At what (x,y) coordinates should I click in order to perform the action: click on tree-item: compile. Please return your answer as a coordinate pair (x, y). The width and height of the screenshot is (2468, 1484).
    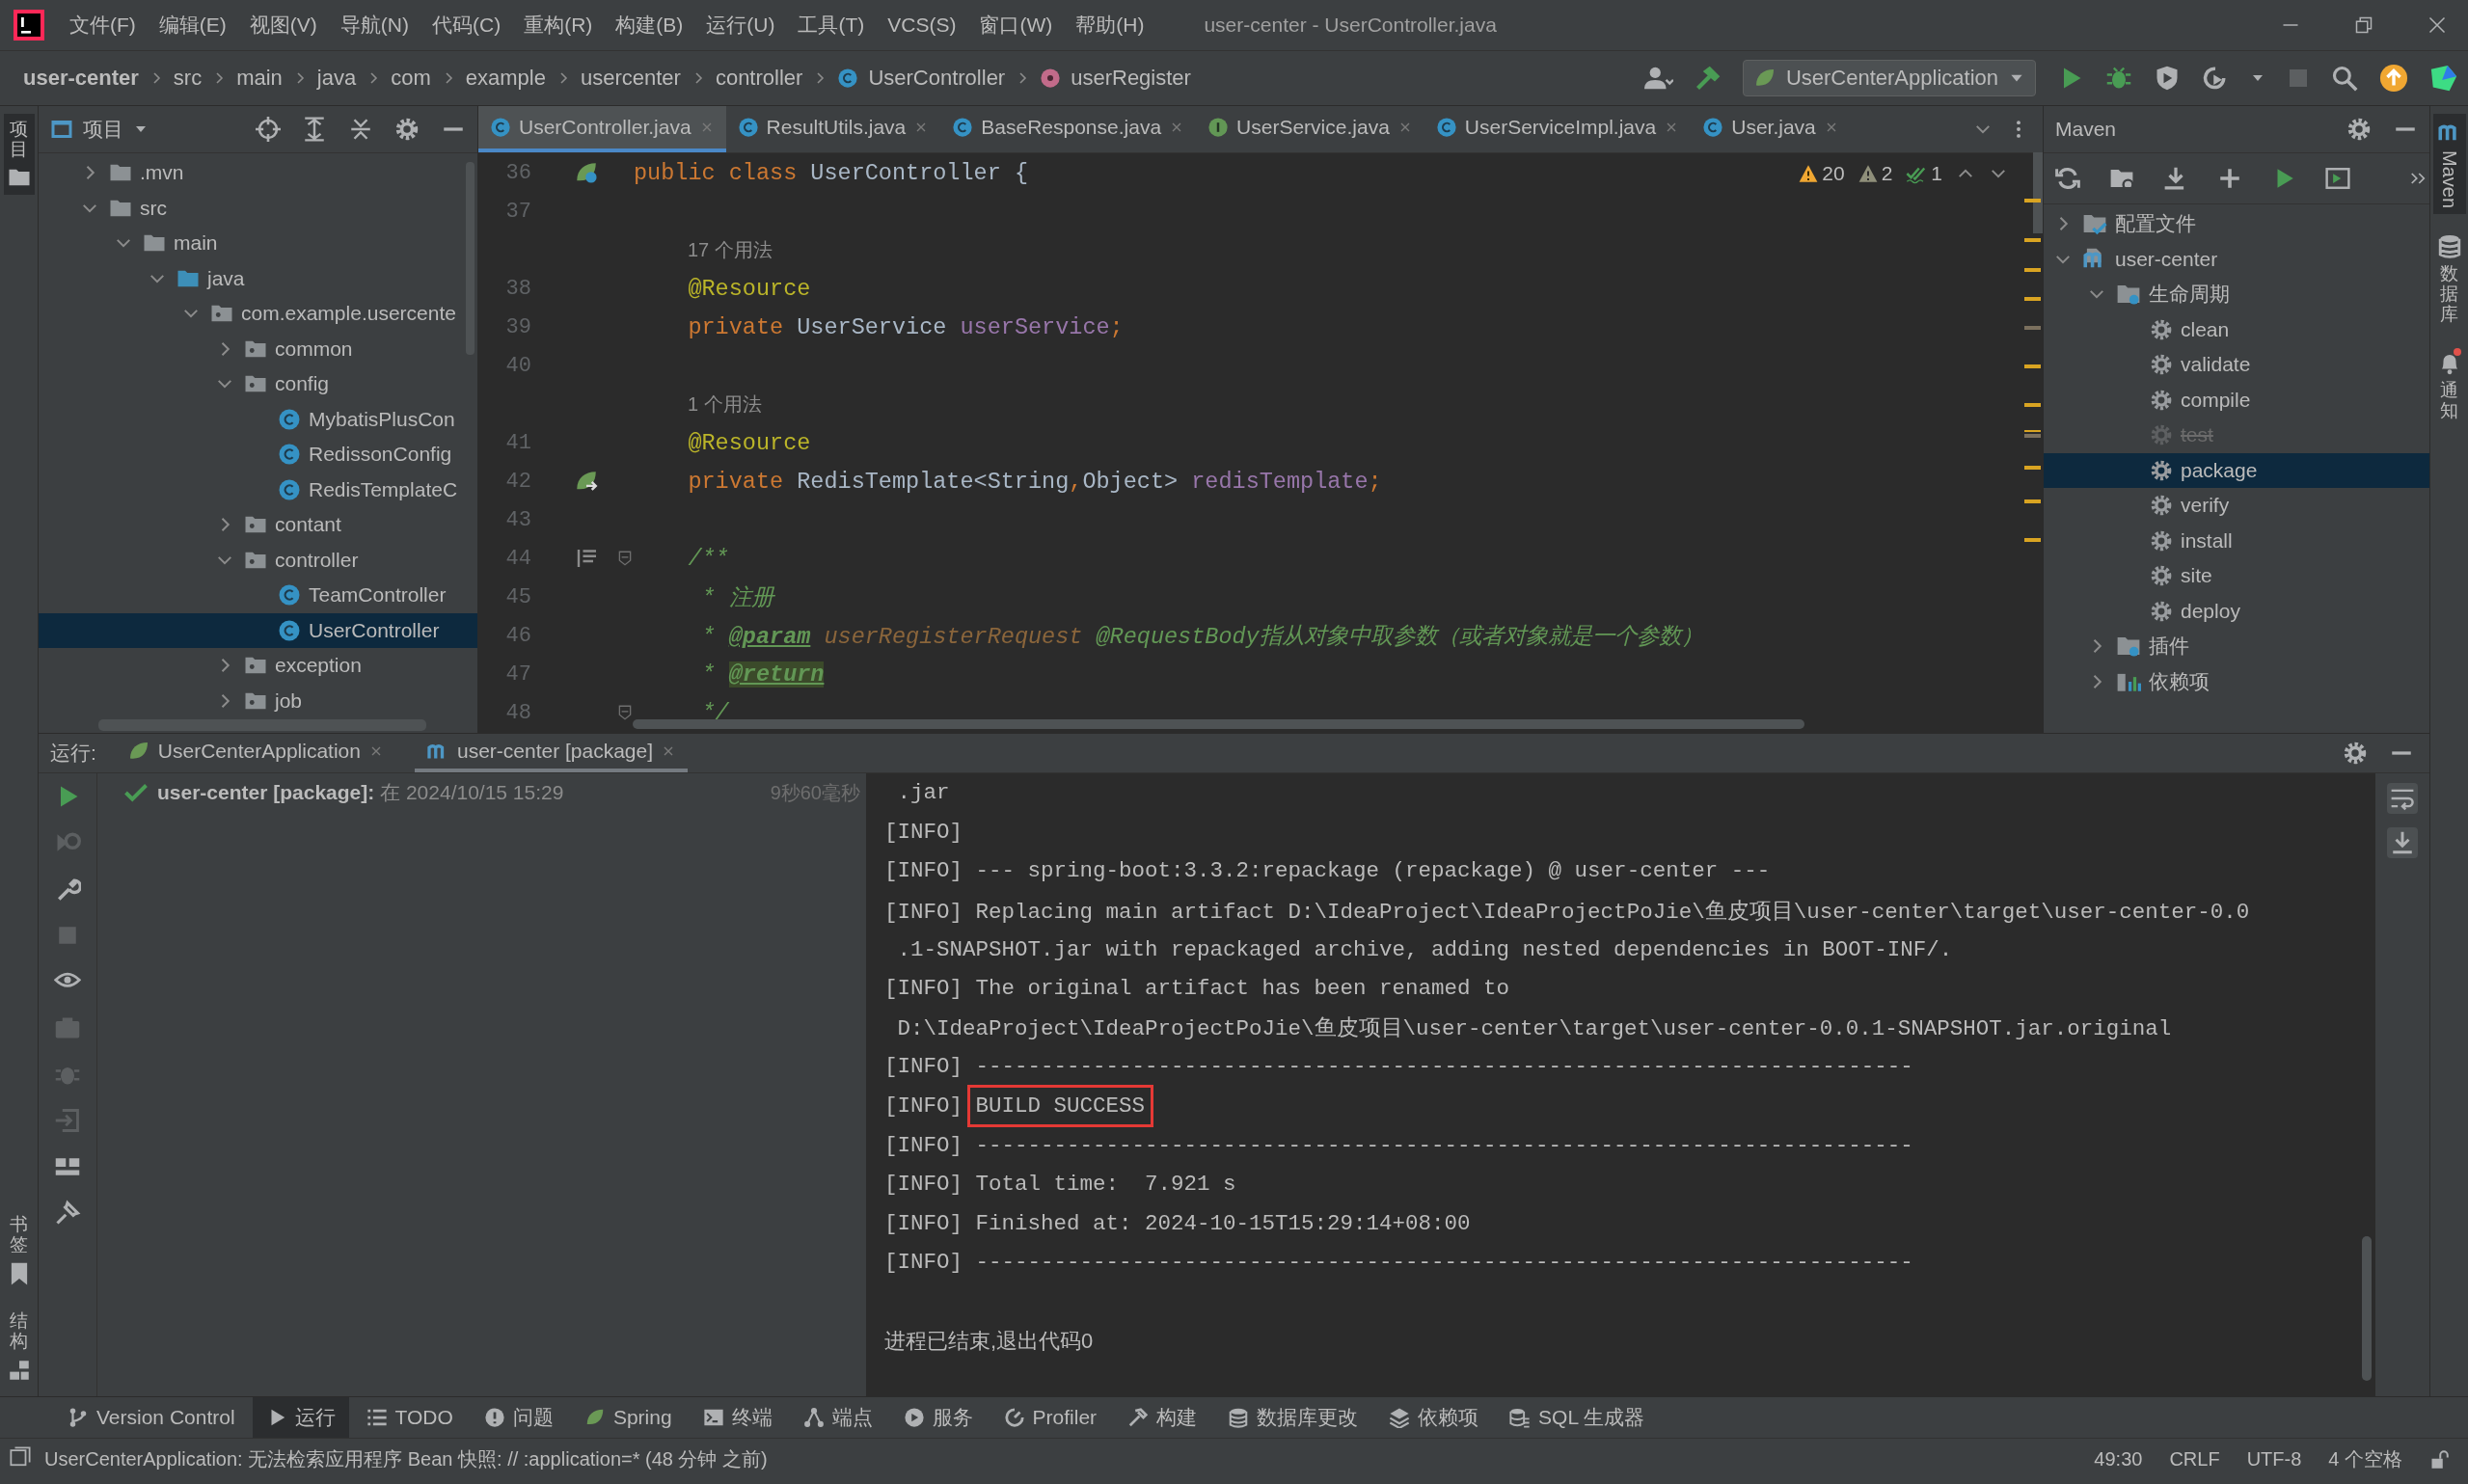
    Looking at the image, I should click on (2236, 400).